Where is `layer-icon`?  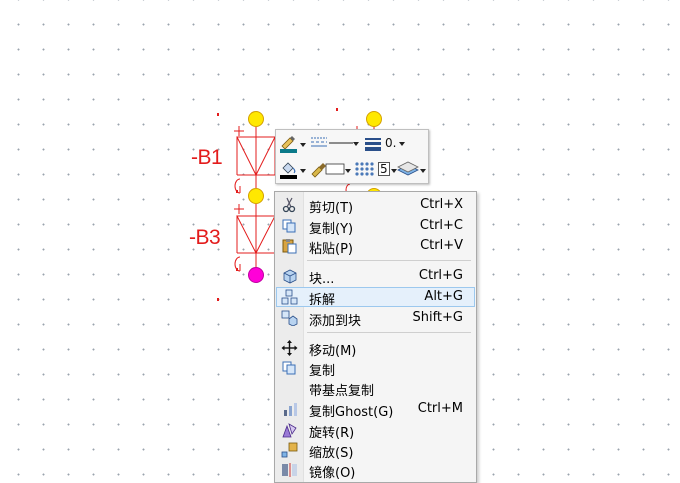
layer-icon is located at coordinates (408, 168).